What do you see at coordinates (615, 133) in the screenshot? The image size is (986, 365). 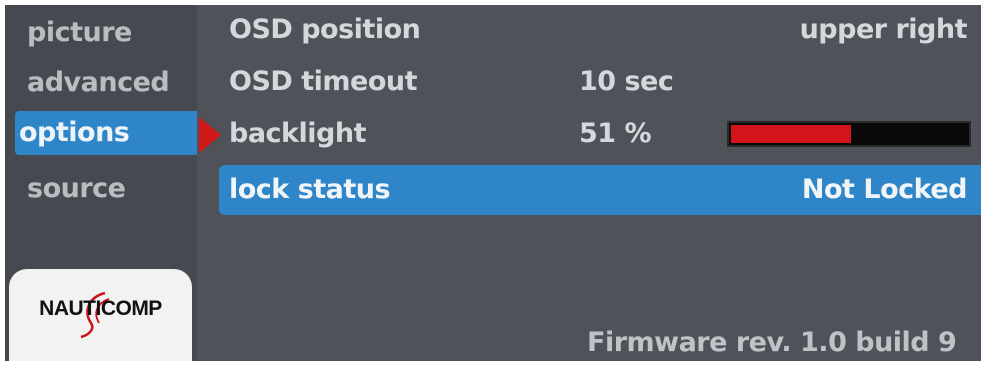 I see `menu-row-value: 51 %` at bounding box center [615, 133].